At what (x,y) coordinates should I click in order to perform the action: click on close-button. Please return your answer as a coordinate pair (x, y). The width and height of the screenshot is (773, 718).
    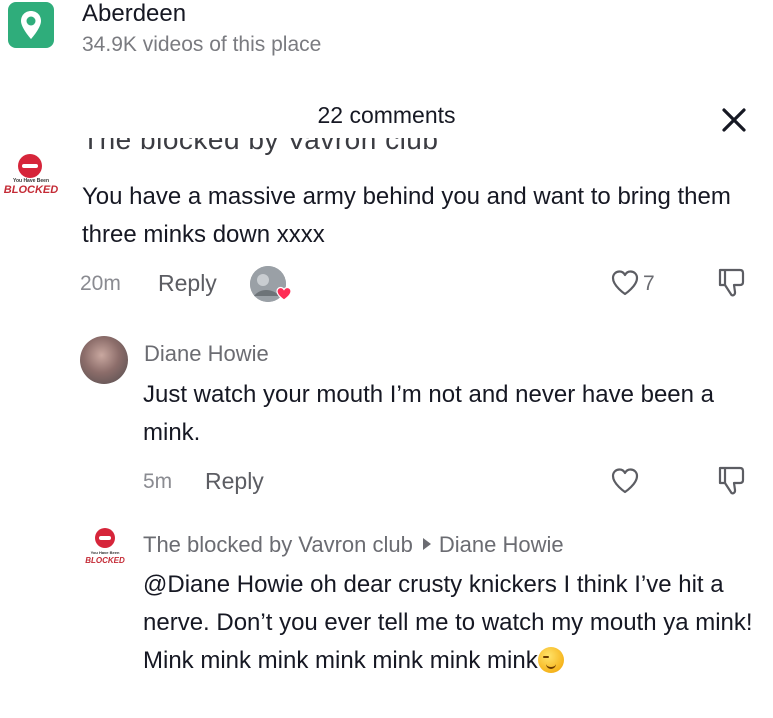
    Looking at the image, I should click on (733, 120).